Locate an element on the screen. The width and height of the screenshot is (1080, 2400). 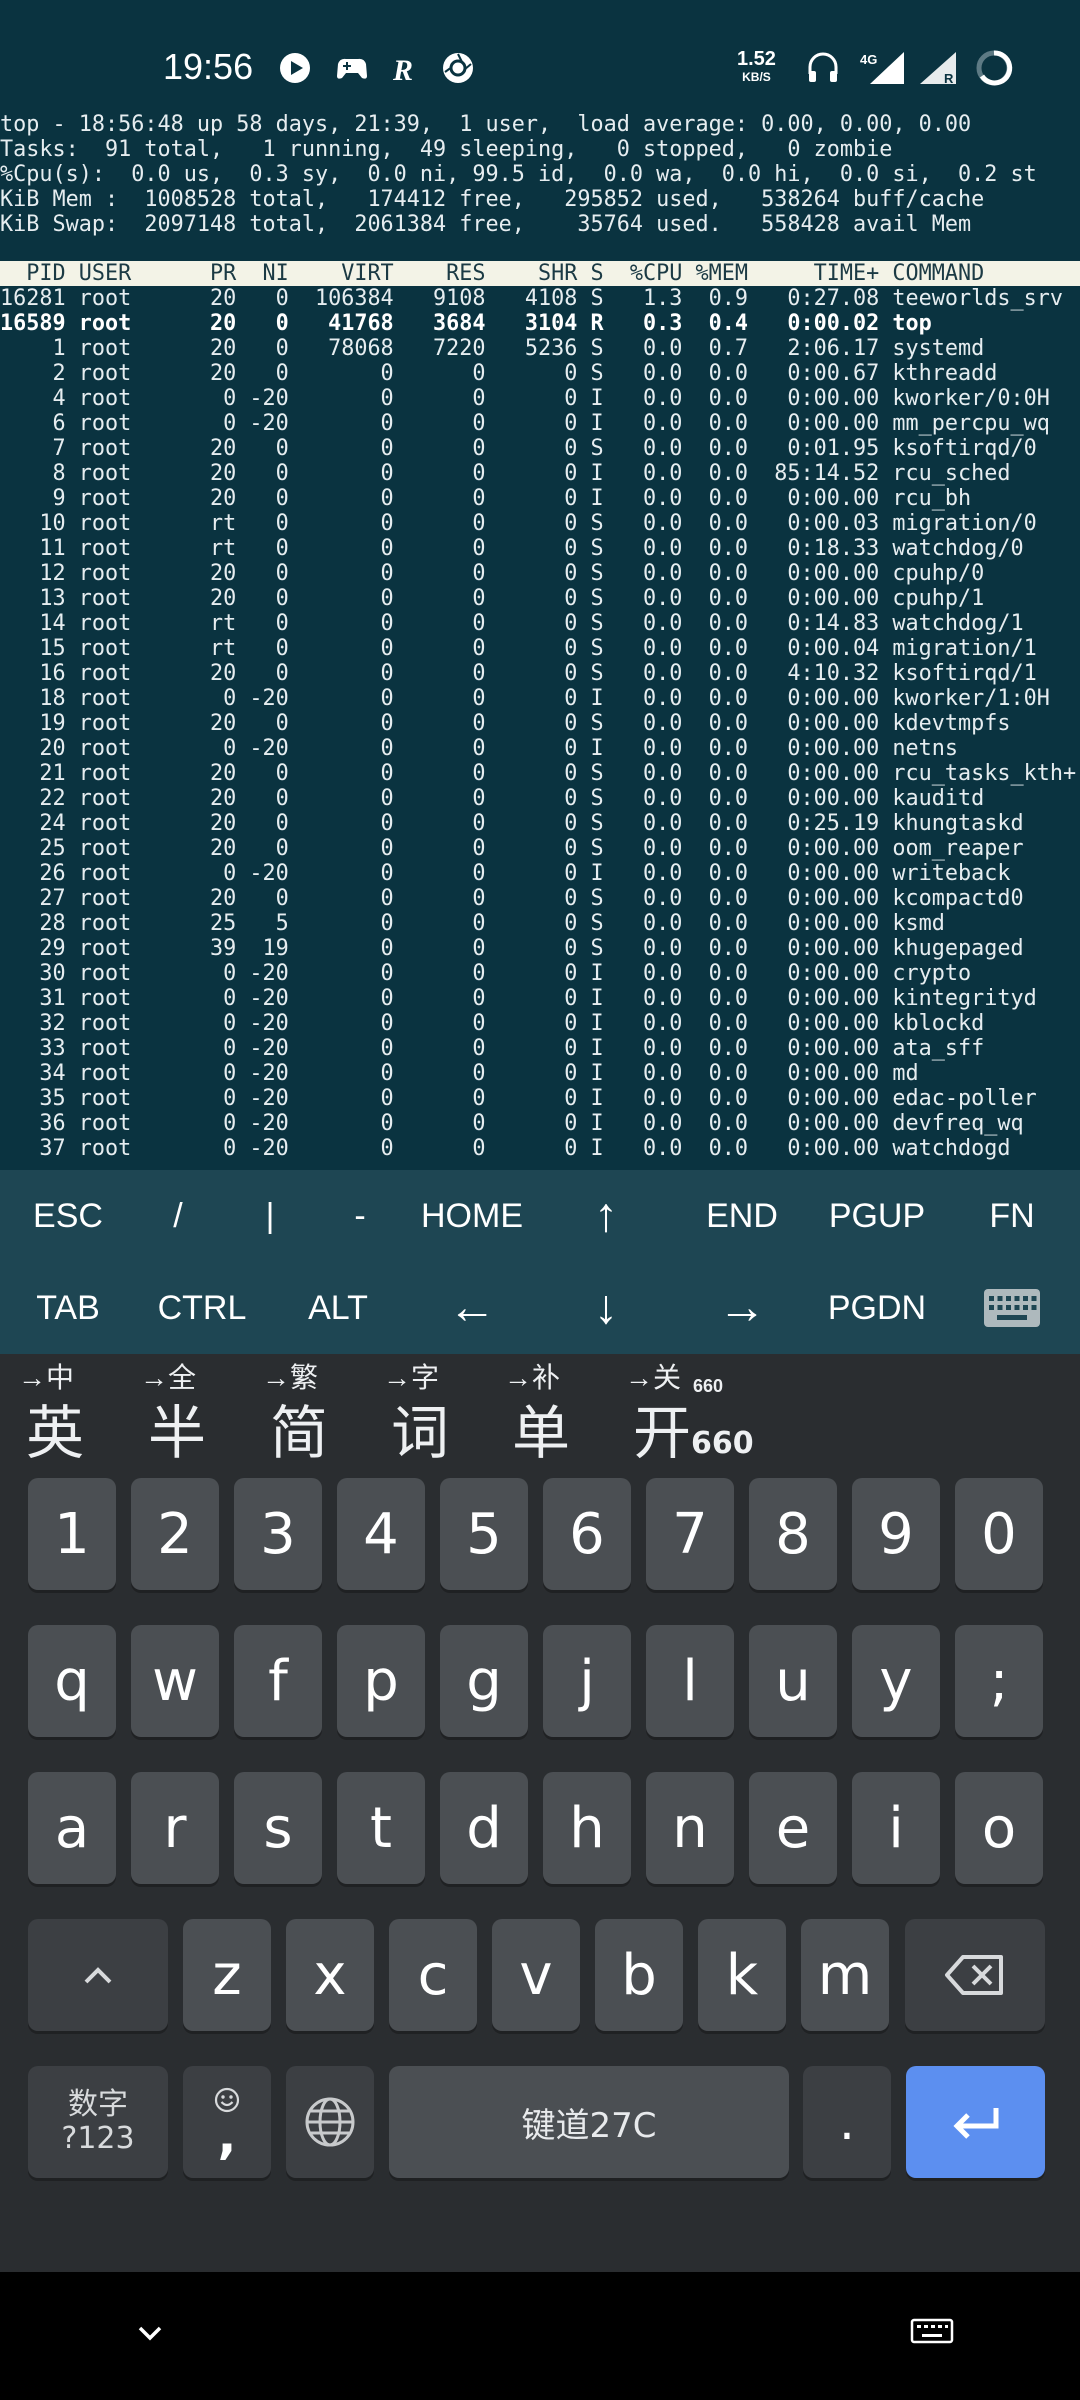
backspace-key is located at coordinates (975, 1975).